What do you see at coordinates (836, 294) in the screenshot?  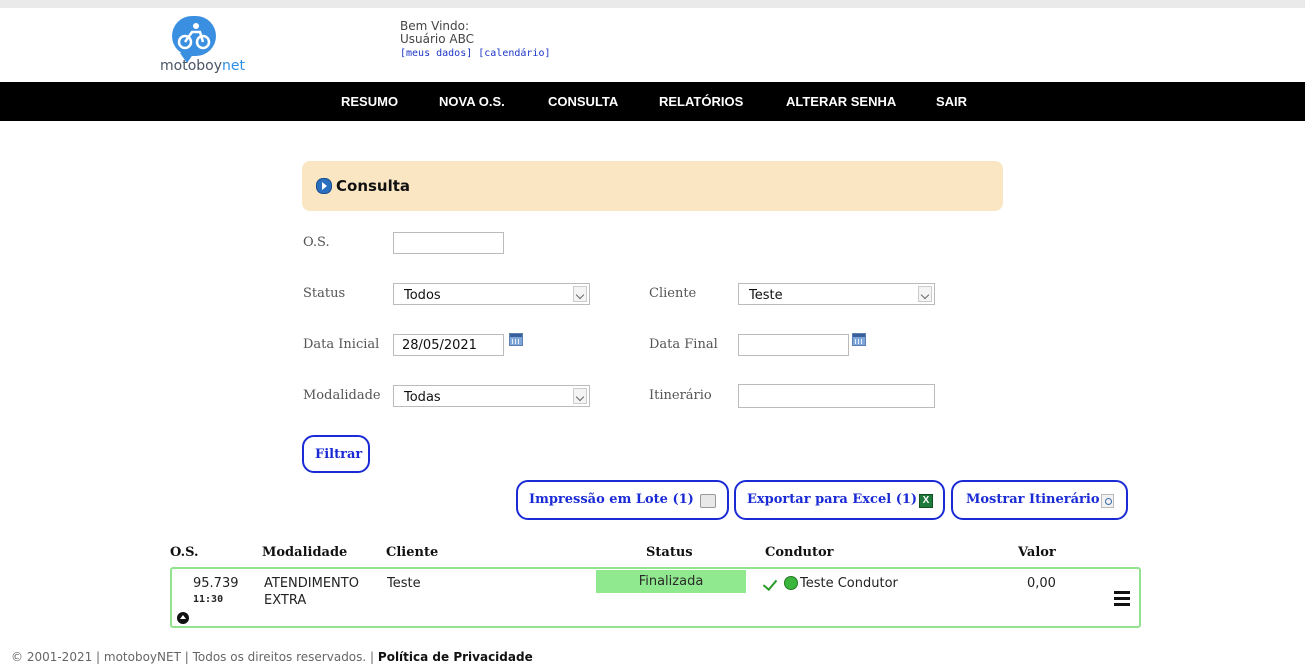 I see `cliente-select: Teste` at bounding box center [836, 294].